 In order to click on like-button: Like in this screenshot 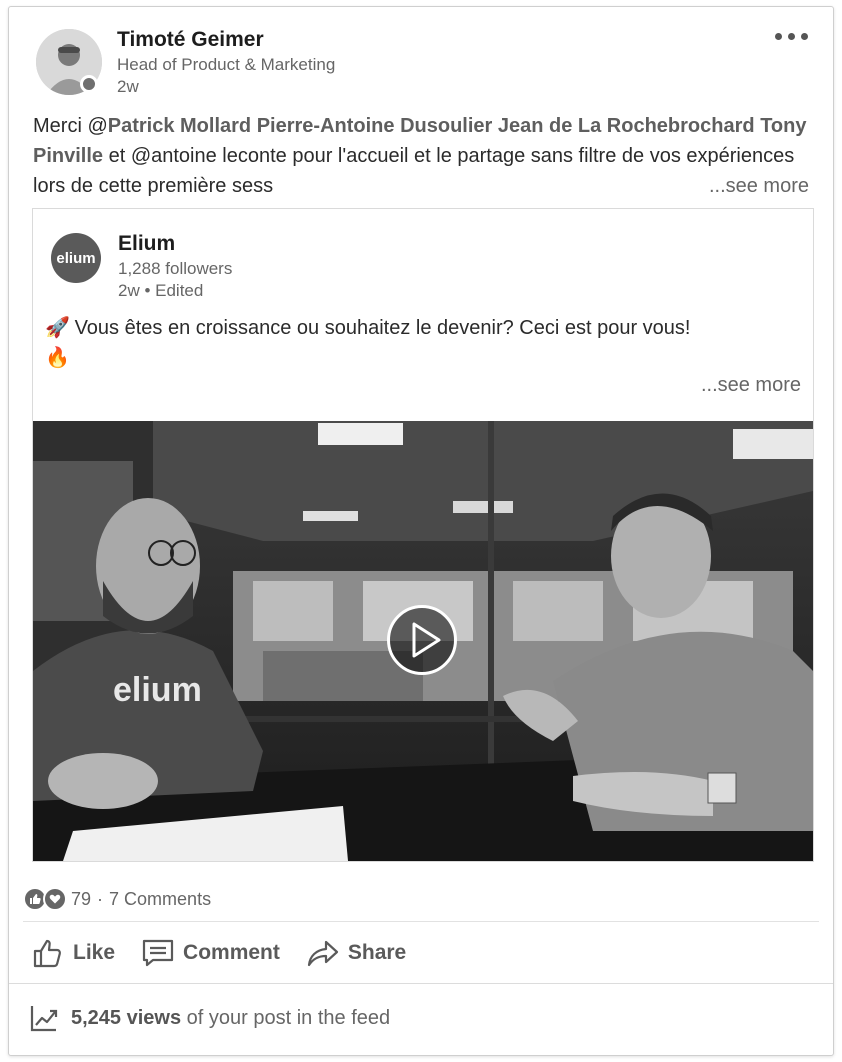, I will do `click(73, 953)`.